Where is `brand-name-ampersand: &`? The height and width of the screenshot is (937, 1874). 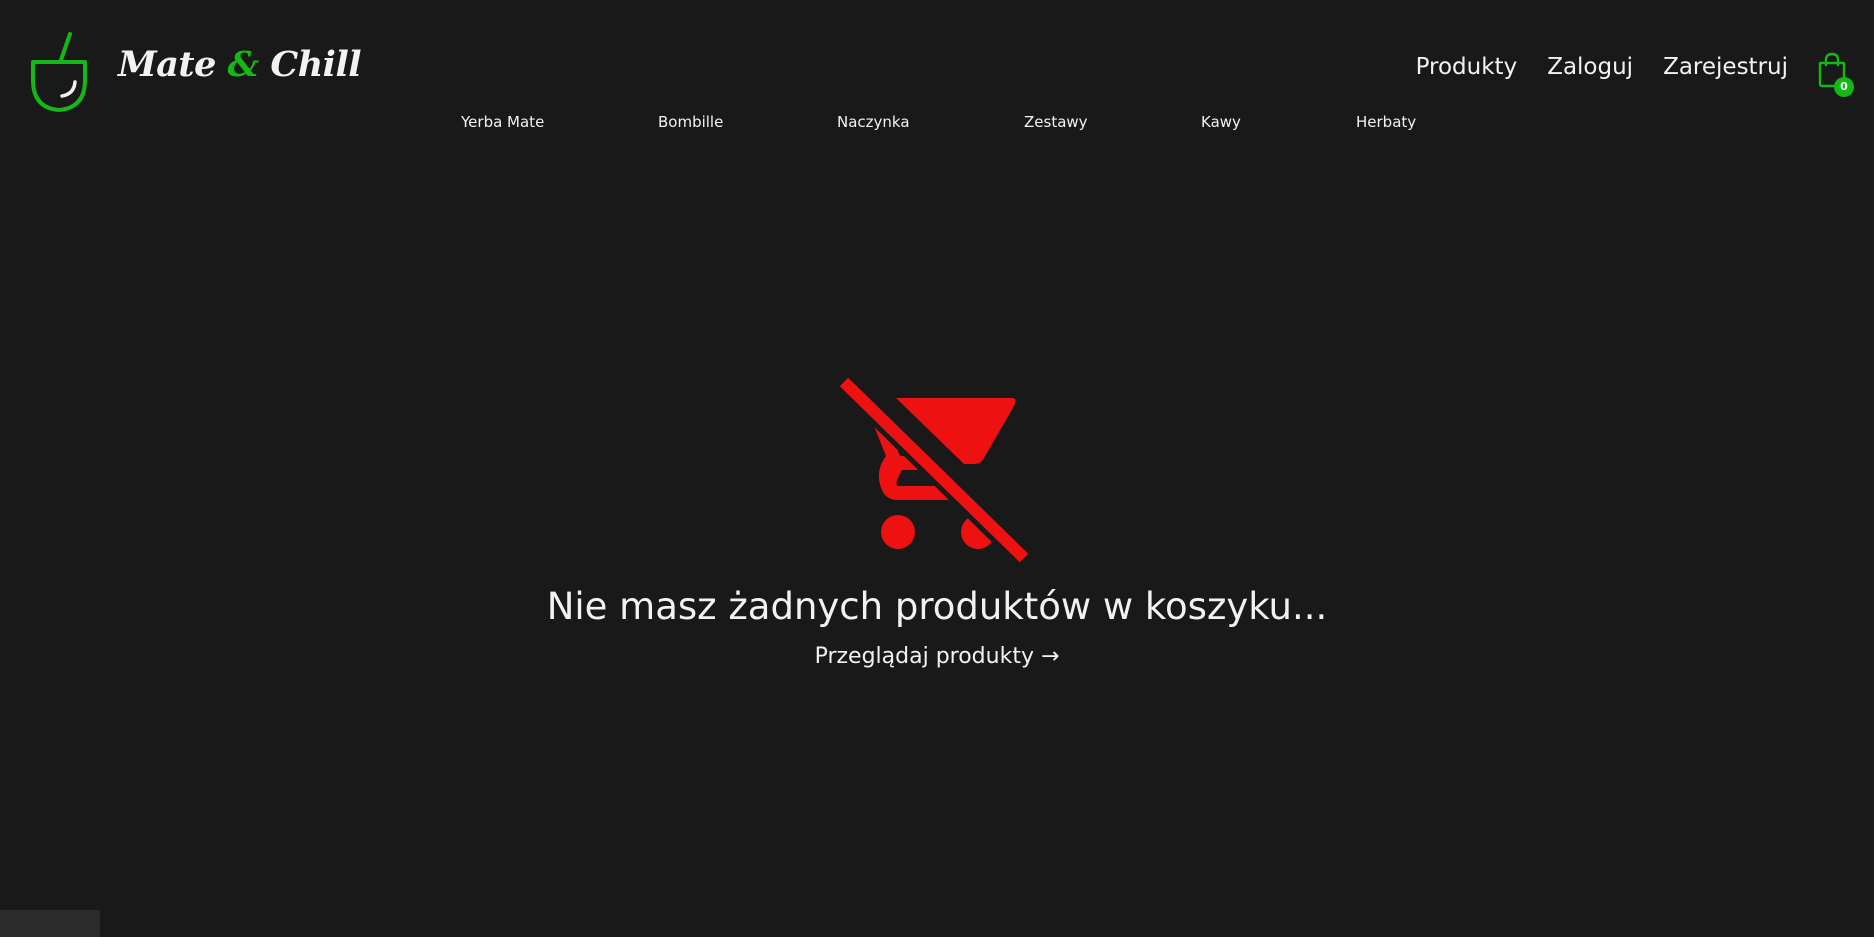
brand-name-ampersand: & is located at coordinates (243, 64).